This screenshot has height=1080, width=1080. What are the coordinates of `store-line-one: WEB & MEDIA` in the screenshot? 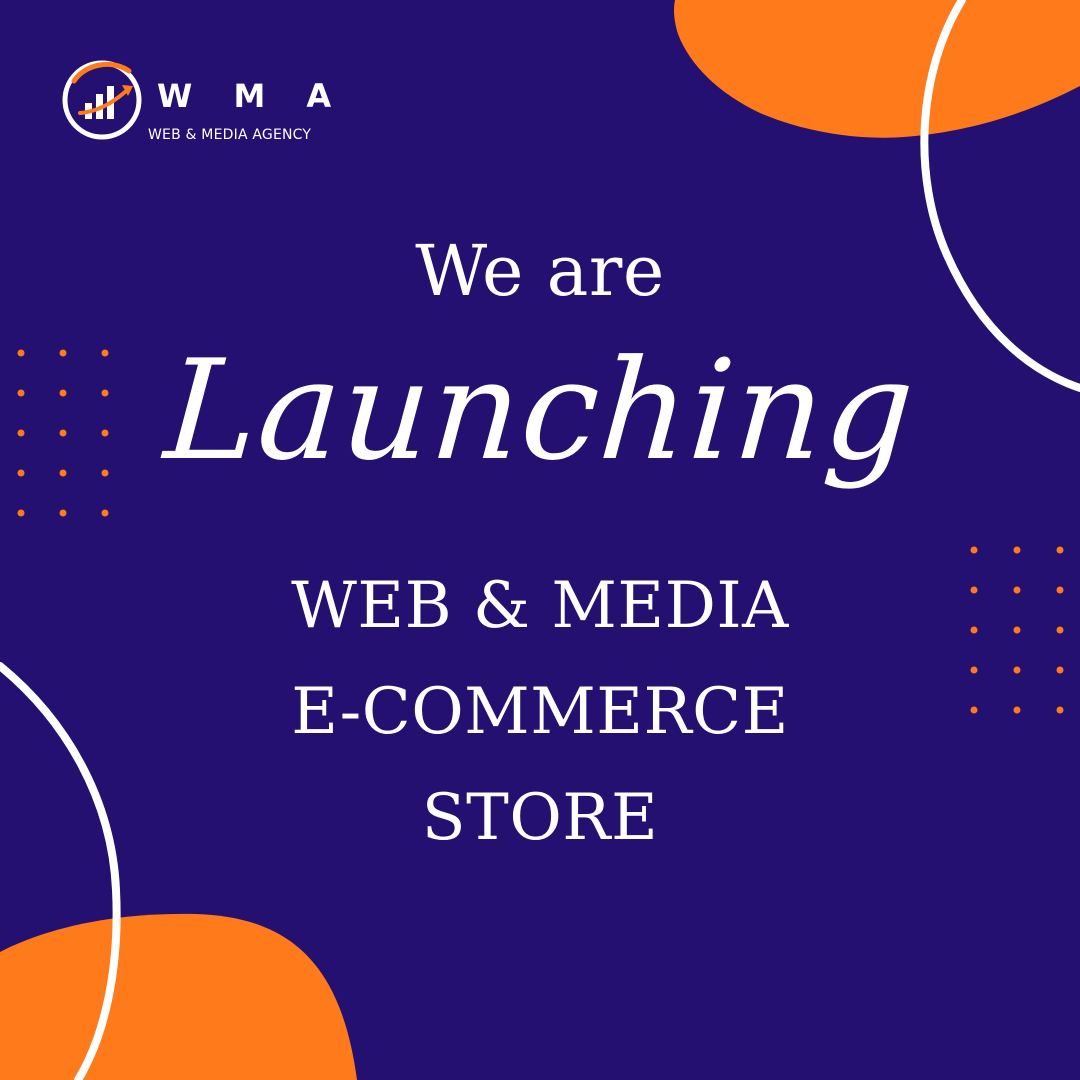 It's located at (540, 606).